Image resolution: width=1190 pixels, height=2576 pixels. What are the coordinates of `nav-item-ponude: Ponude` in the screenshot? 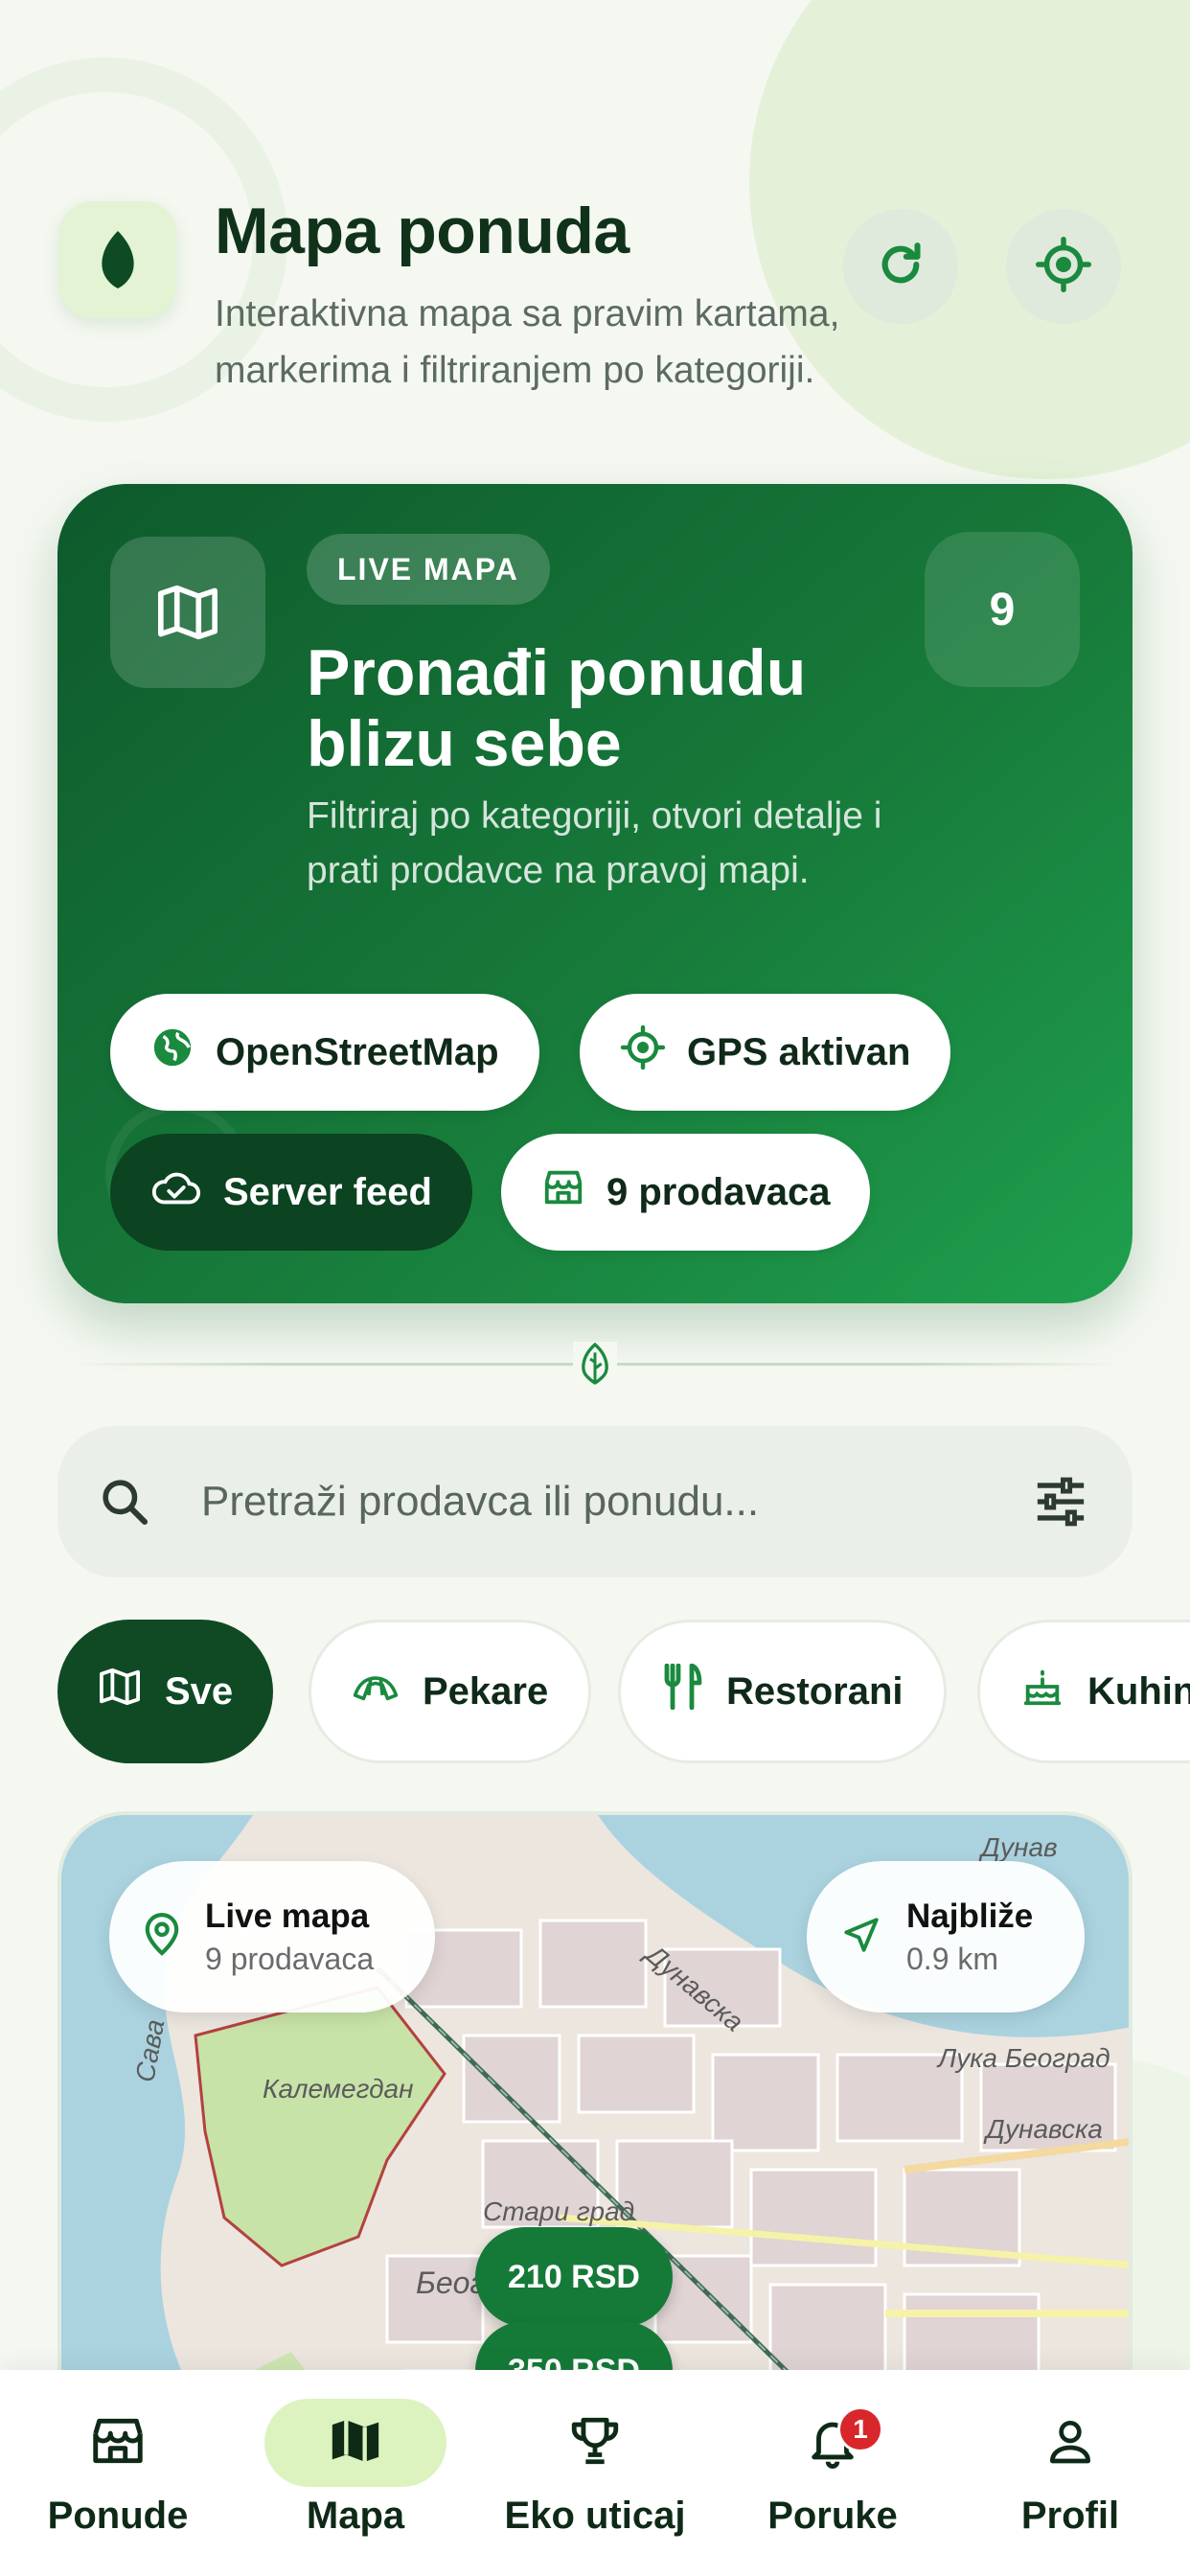 It's located at (118, 2473).